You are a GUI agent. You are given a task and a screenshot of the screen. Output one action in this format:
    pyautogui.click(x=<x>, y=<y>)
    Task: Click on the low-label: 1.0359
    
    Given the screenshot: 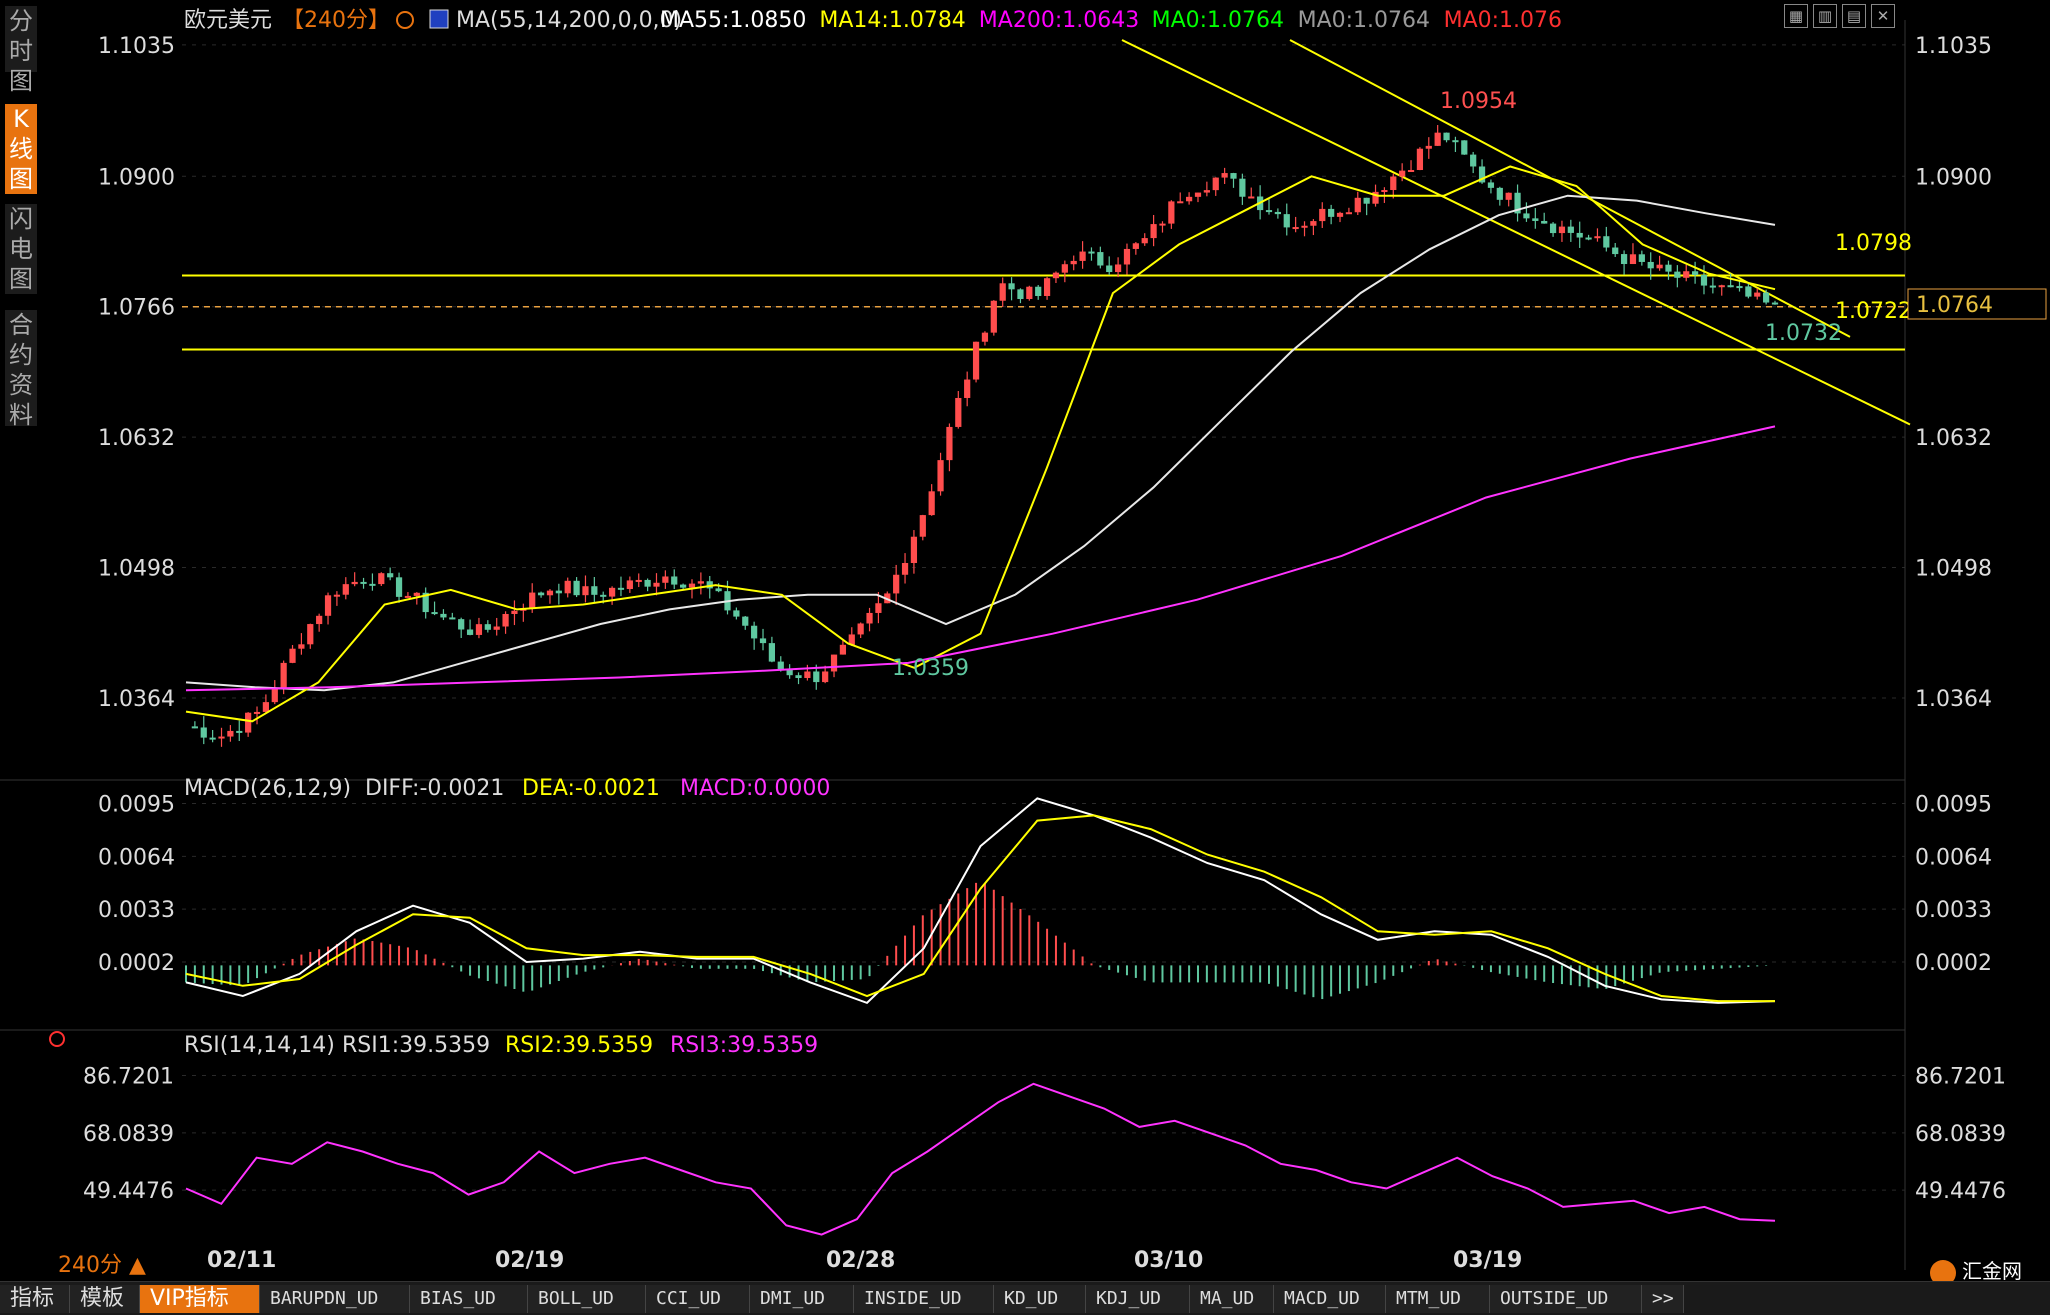 What is the action you would take?
    pyautogui.click(x=930, y=668)
    